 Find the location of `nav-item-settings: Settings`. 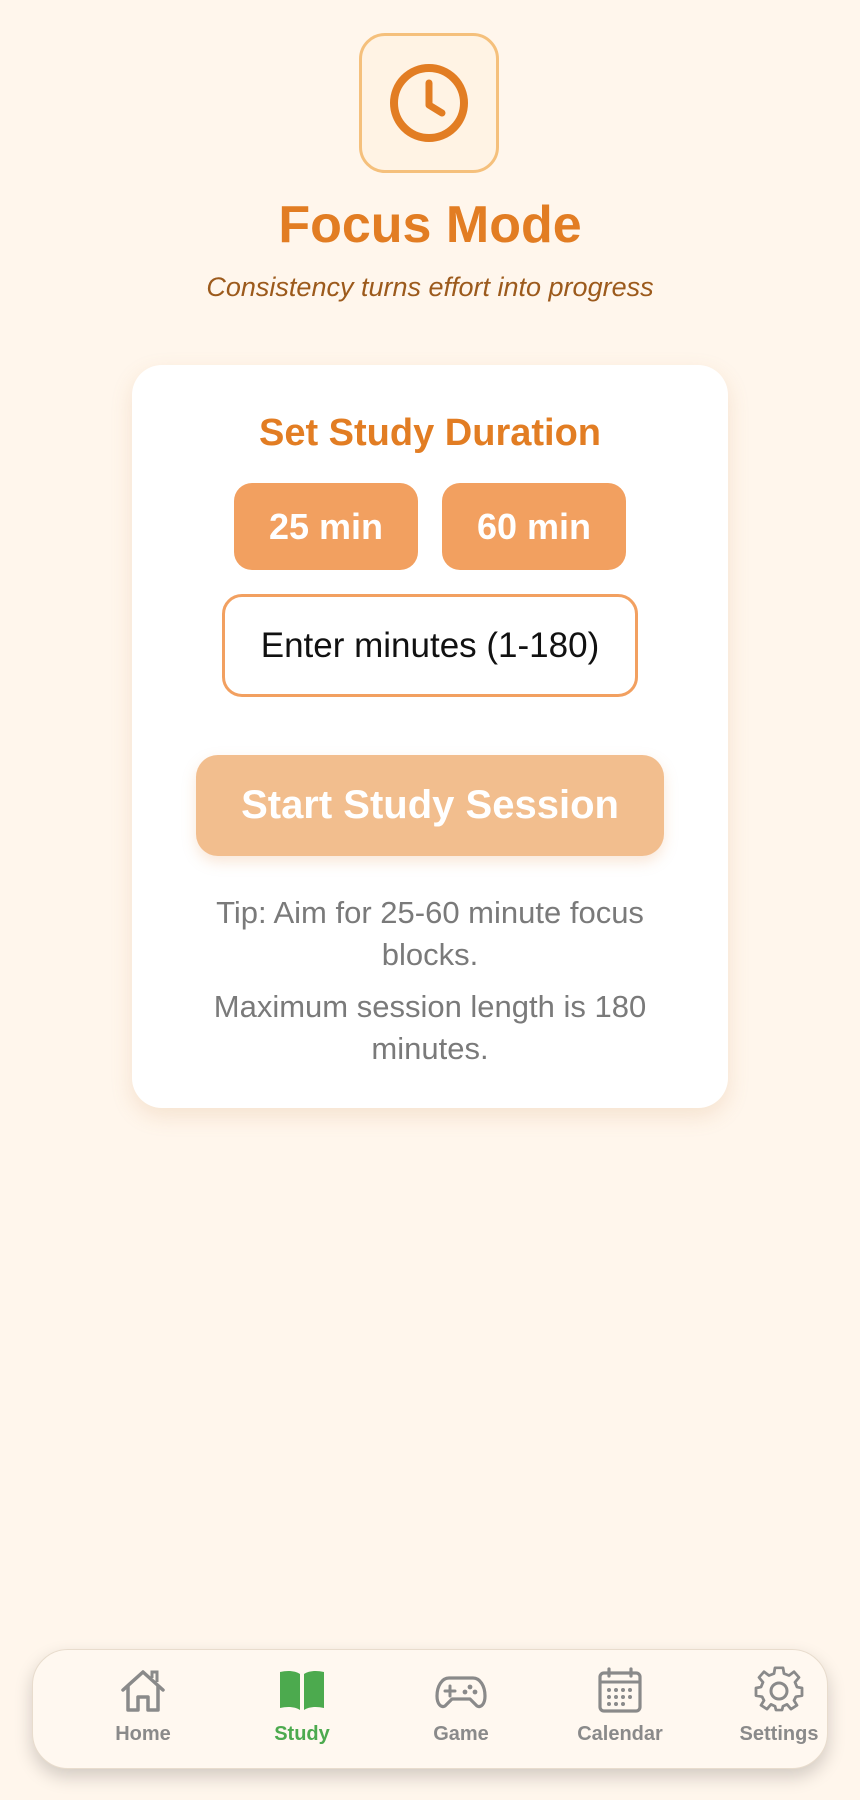

nav-item-settings: Settings is located at coordinates (779, 1711).